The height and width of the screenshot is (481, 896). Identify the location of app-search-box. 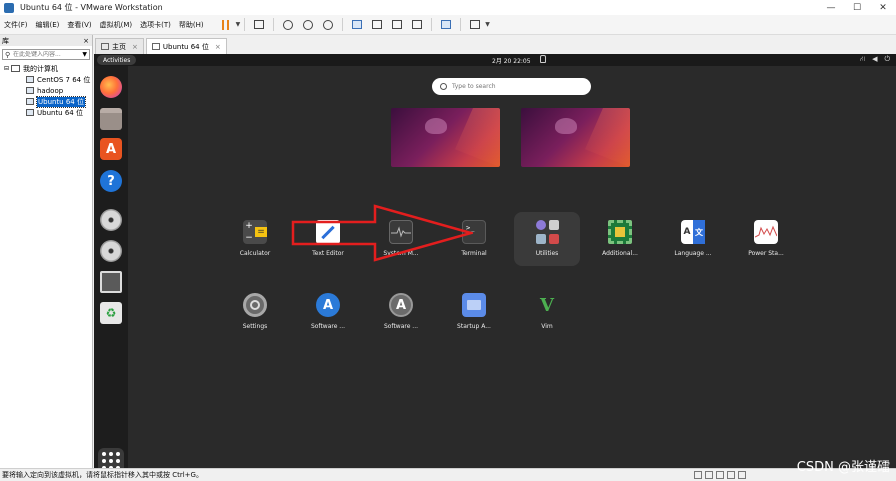
(511, 86).